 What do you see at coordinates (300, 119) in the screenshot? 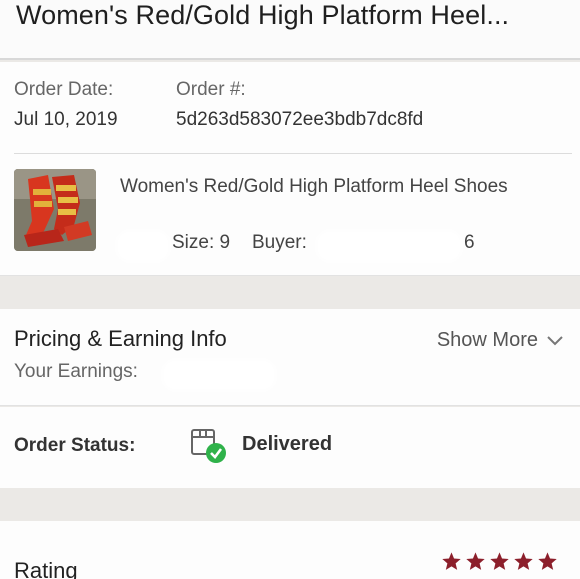
I see `order-number-value: 5d263d583072ee3bdb7dc8fd` at bounding box center [300, 119].